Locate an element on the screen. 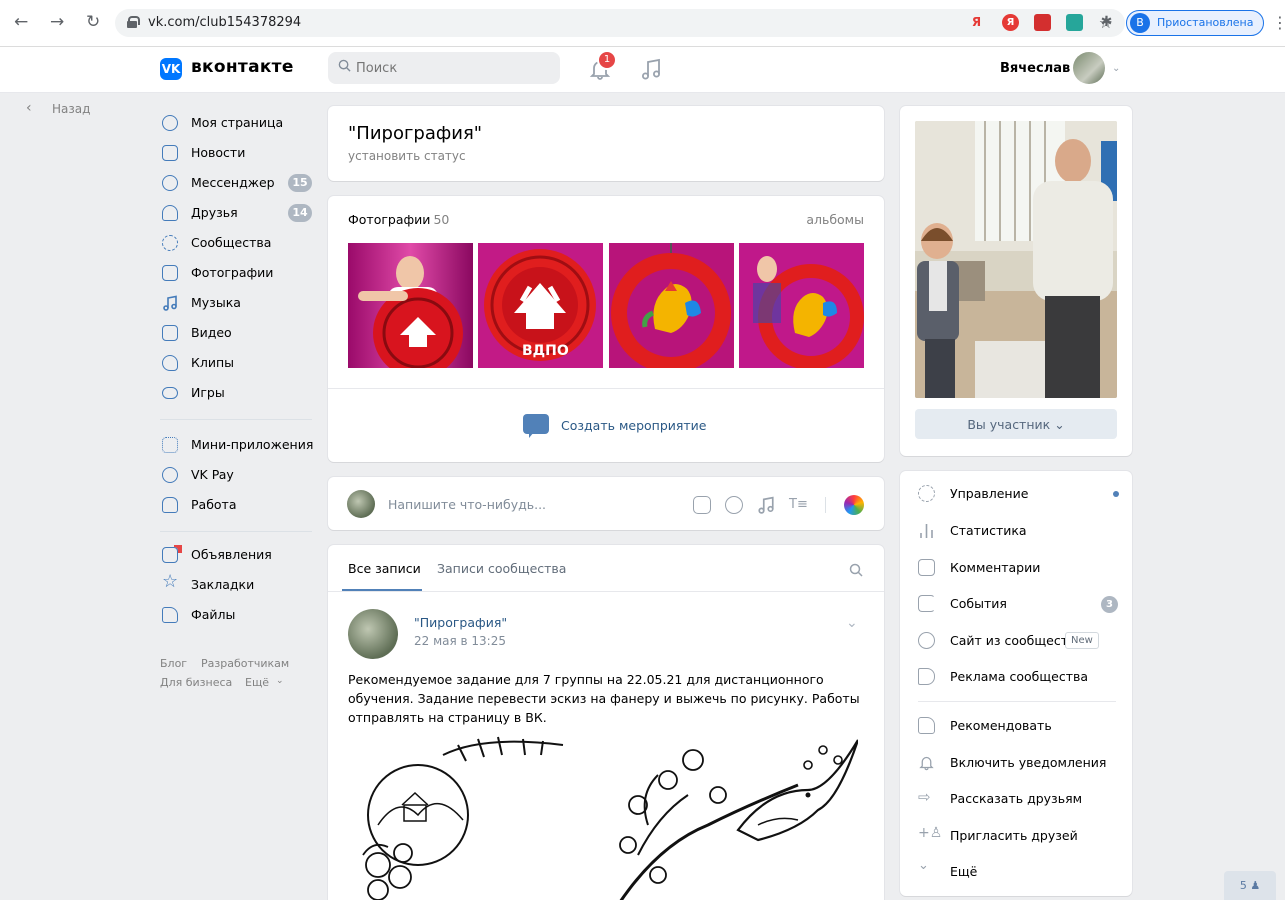 The image size is (1285, 900). online-friends-counter: 5 ♟ is located at coordinates (1250, 885).